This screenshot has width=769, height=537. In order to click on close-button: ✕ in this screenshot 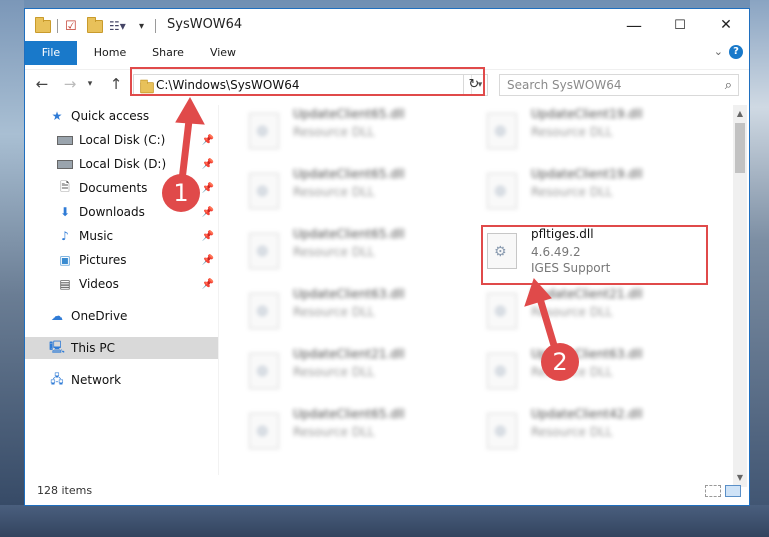, I will do `click(726, 25)`.